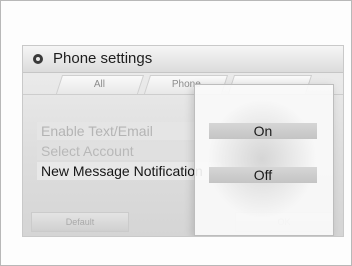 The height and width of the screenshot is (266, 352). What do you see at coordinates (80, 222) in the screenshot?
I see `default-button: Default` at bounding box center [80, 222].